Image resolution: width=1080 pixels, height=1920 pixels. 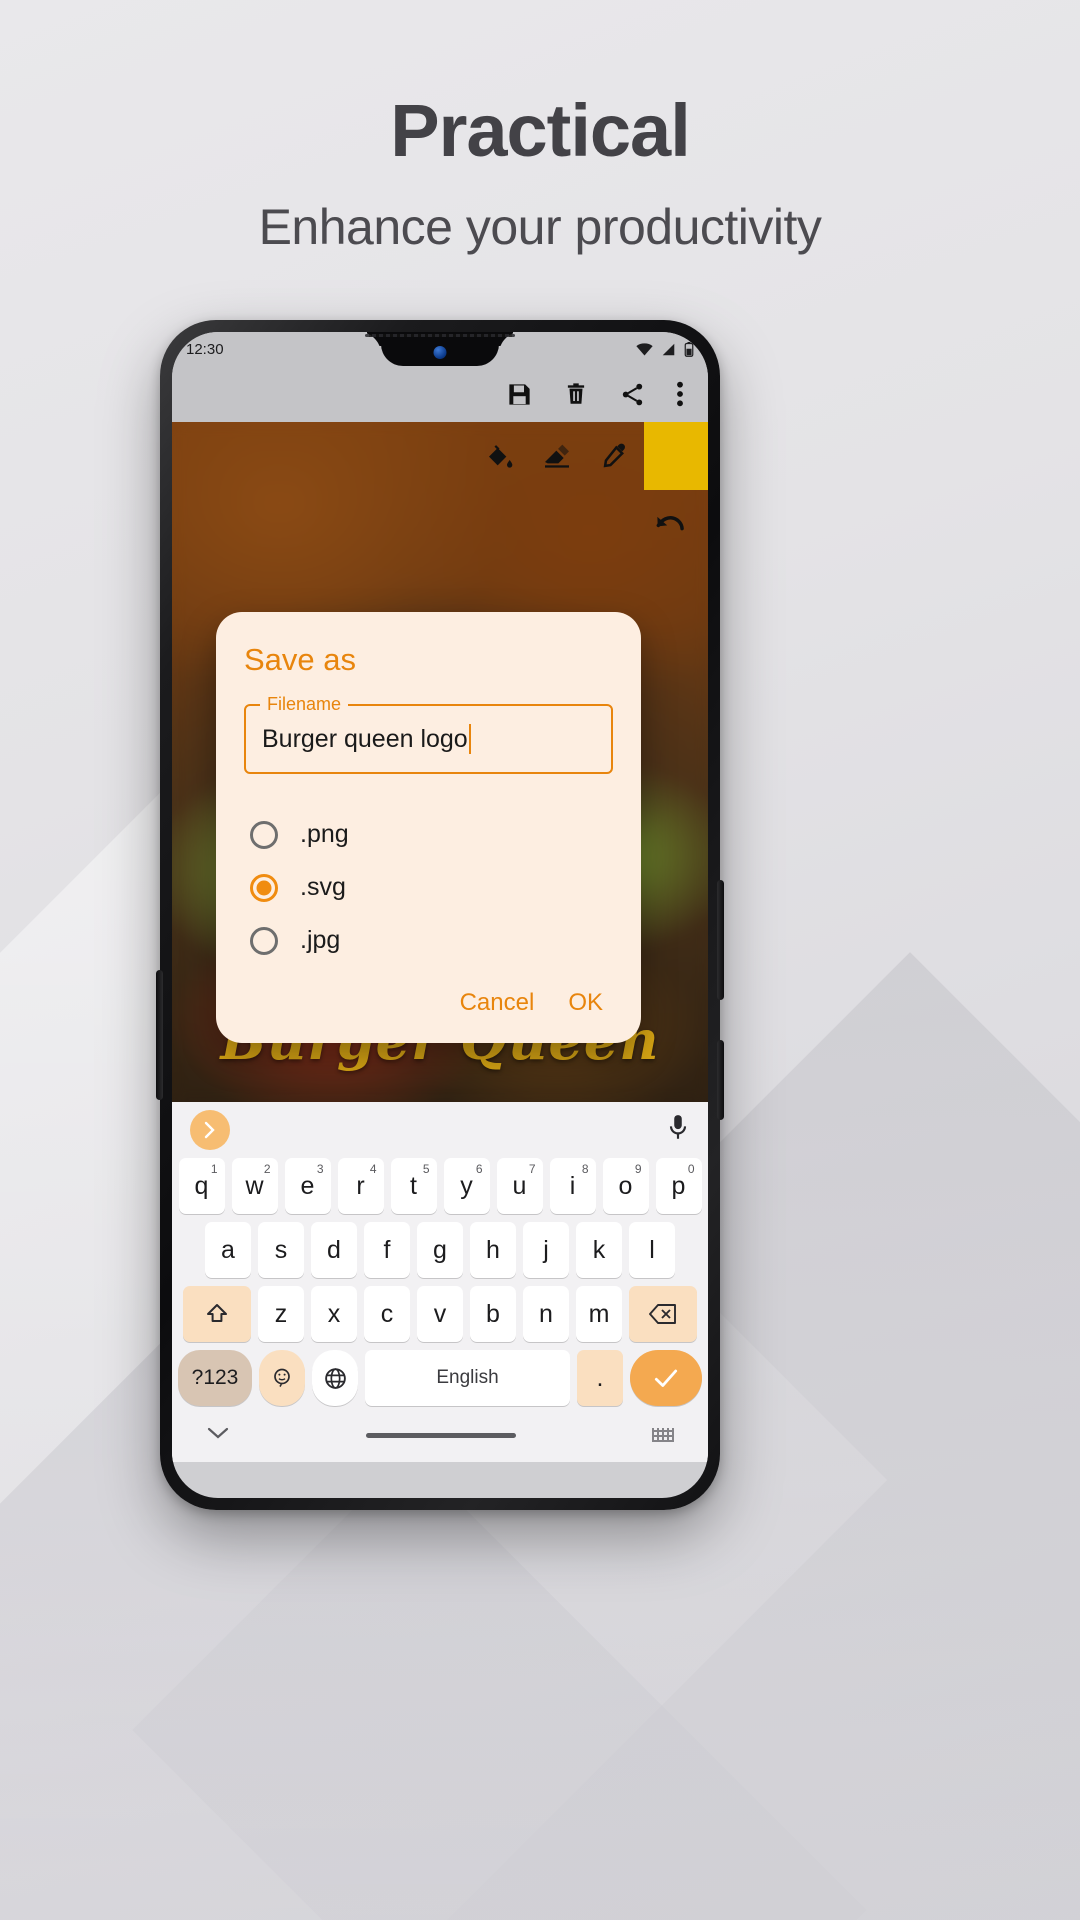 What do you see at coordinates (540, 226) in the screenshot?
I see `promo-subheadline: Enhance your productivity` at bounding box center [540, 226].